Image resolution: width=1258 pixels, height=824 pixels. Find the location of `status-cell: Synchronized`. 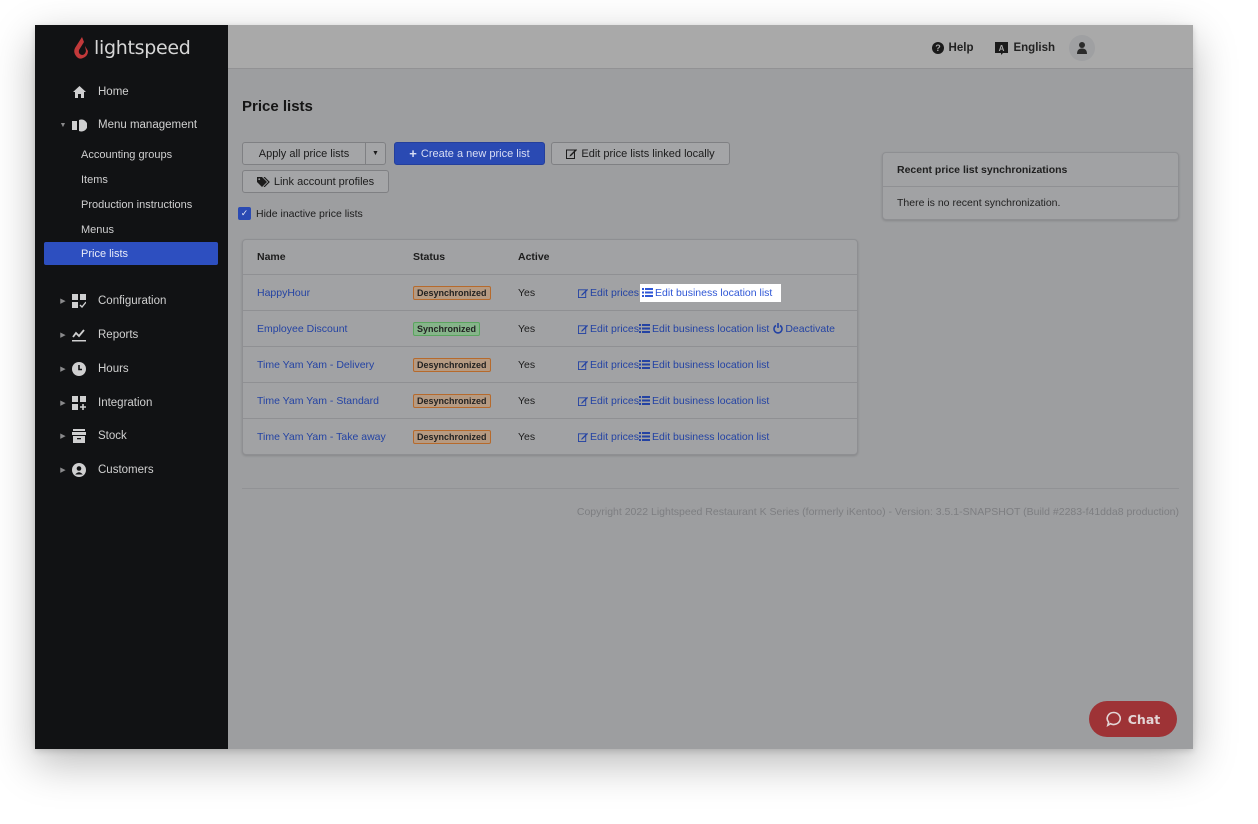

status-cell: Synchronized is located at coordinates (447, 328).